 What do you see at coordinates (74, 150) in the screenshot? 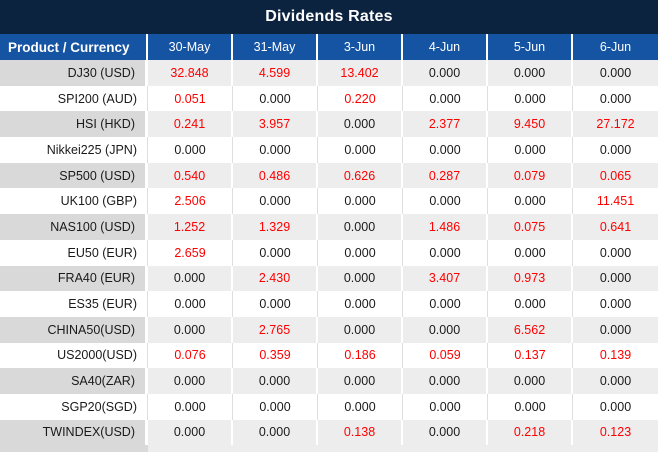
I see `product-label: Nikkei225 (JPN)` at bounding box center [74, 150].